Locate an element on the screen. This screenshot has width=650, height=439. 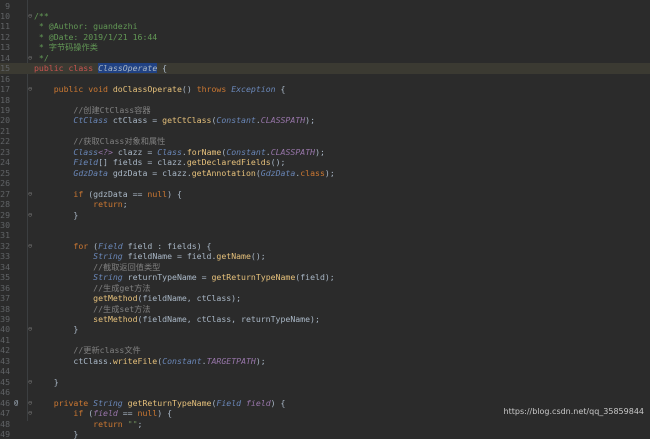
code-line: 49 } is located at coordinates (325, 434).